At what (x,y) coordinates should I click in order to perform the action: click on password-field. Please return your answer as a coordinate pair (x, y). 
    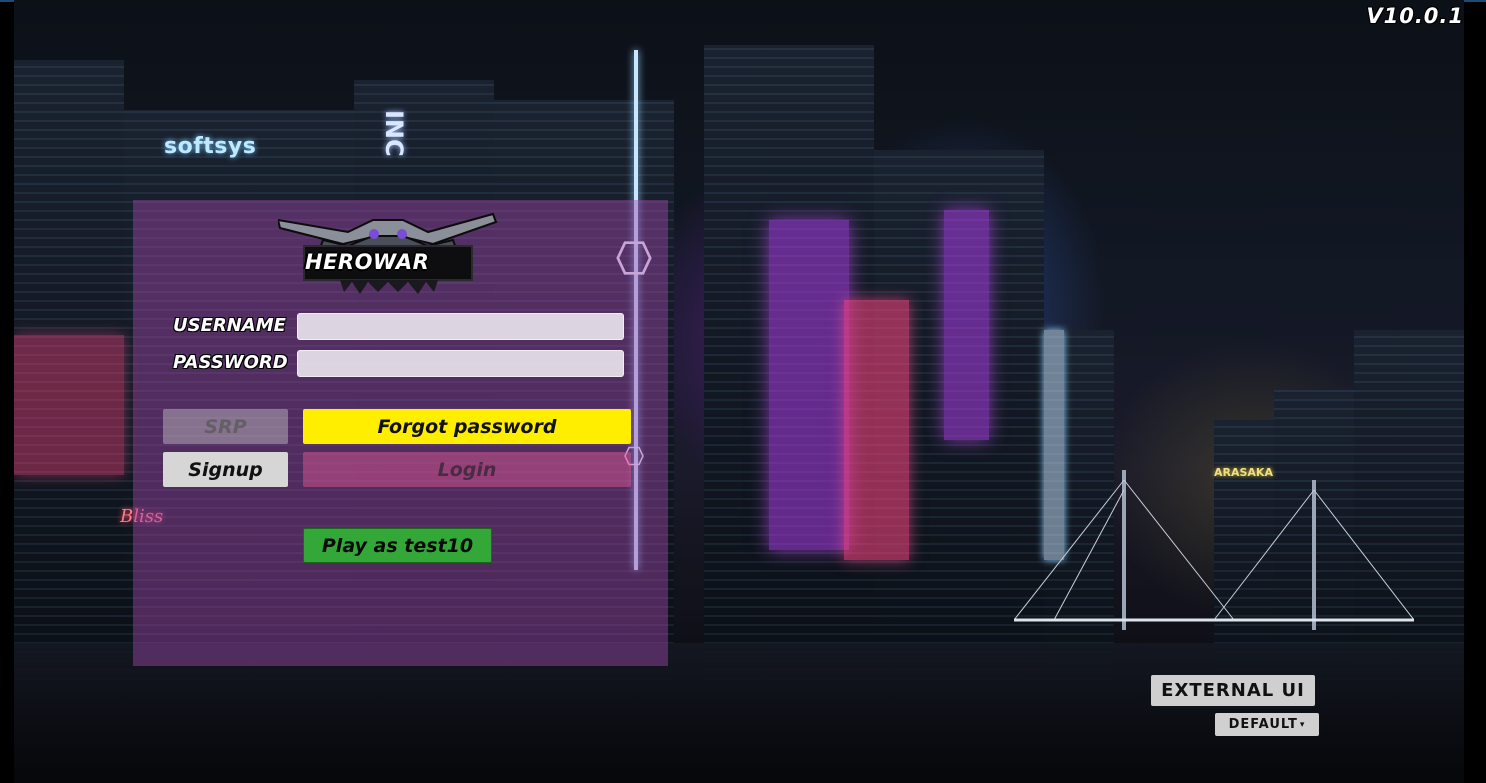
    Looking at the image, I should click on (460, 363).